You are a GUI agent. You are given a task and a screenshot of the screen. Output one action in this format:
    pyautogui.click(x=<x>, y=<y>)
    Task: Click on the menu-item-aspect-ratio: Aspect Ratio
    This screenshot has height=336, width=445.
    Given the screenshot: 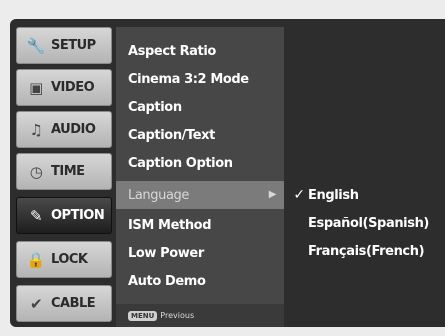 What is the action you would take?
    pyautogui.click(x=200, y=51)
    